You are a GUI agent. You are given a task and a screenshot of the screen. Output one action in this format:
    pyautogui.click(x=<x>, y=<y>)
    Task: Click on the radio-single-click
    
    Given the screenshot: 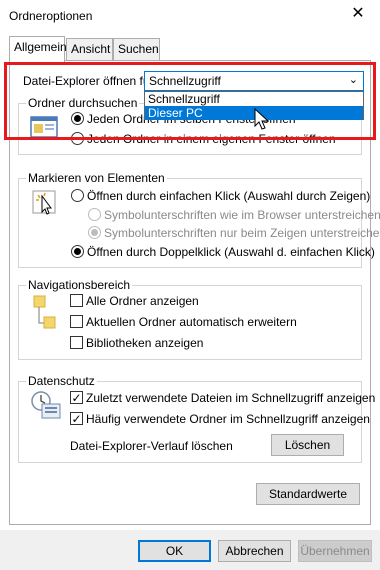 What is the action you would take?
    pyautogui.click(x=77, y=195)
    